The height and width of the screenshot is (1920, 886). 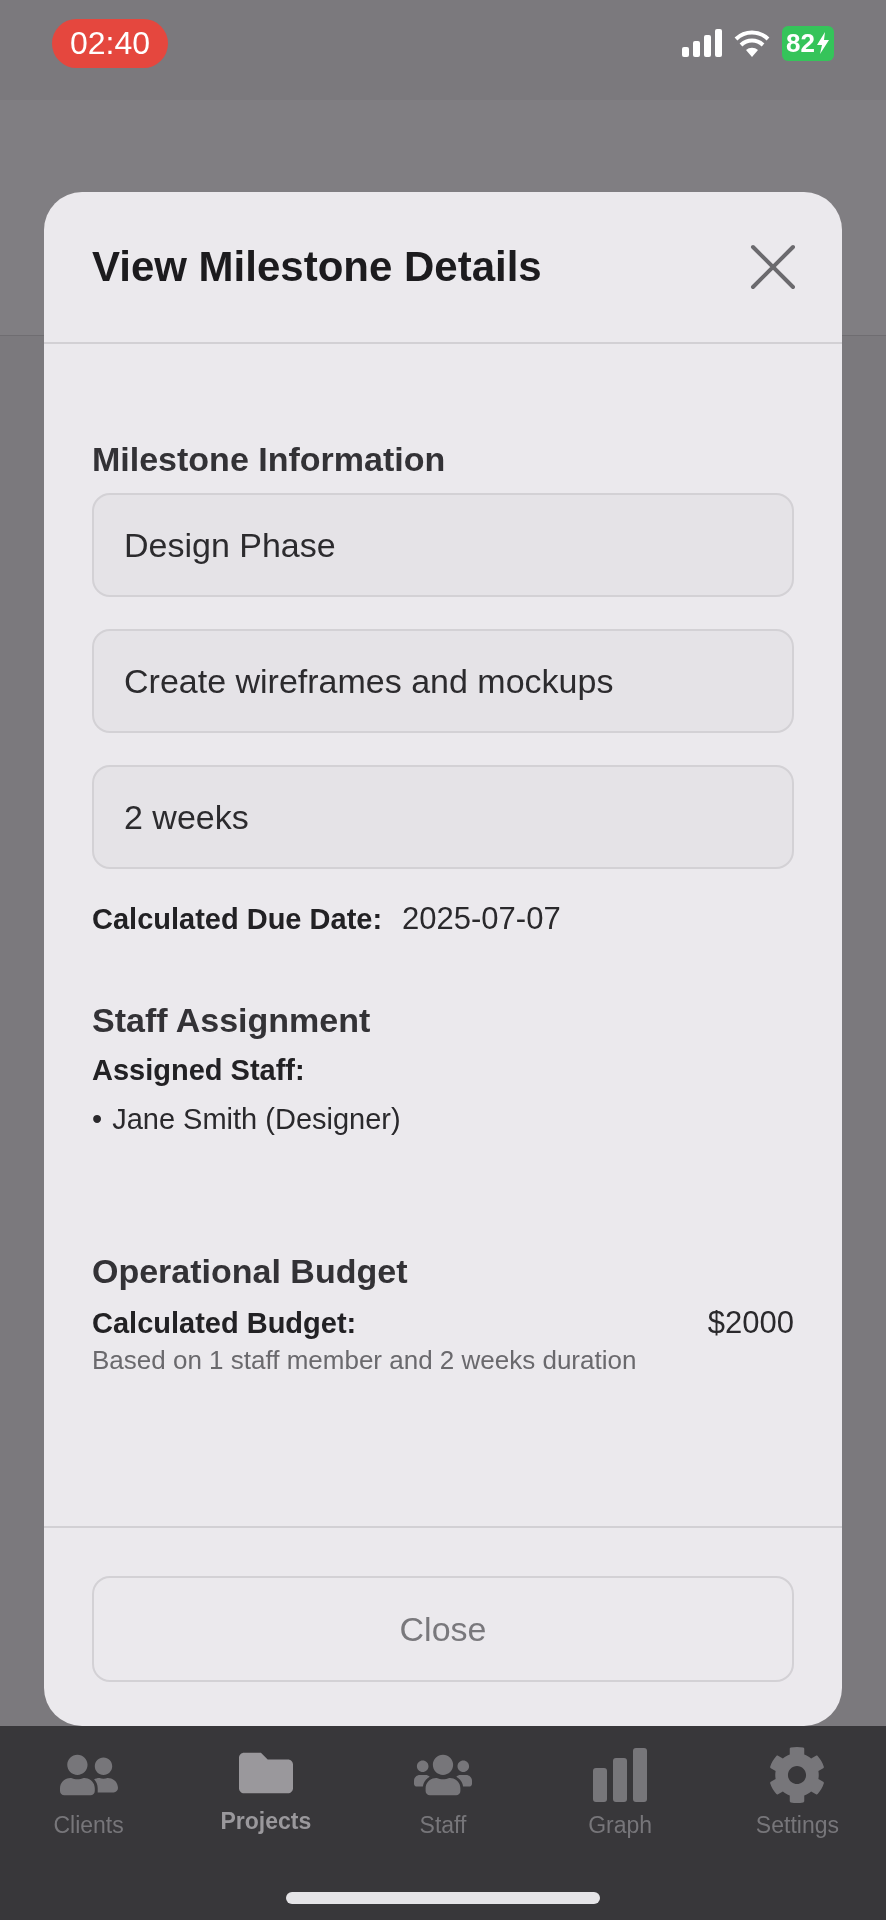 I want to click on tab: Projects, so click(x=266, y=1833).